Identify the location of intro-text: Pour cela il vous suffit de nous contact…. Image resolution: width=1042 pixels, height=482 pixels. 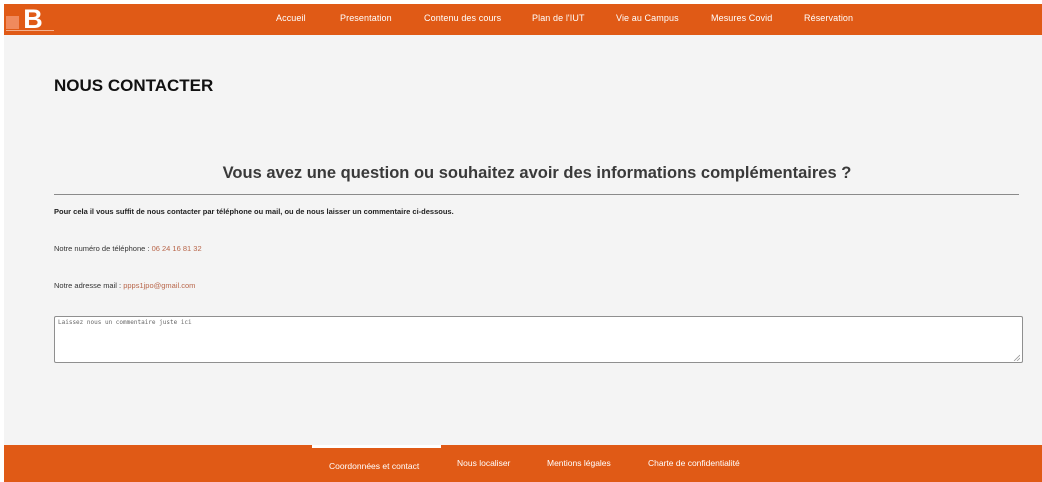
(254, 211).